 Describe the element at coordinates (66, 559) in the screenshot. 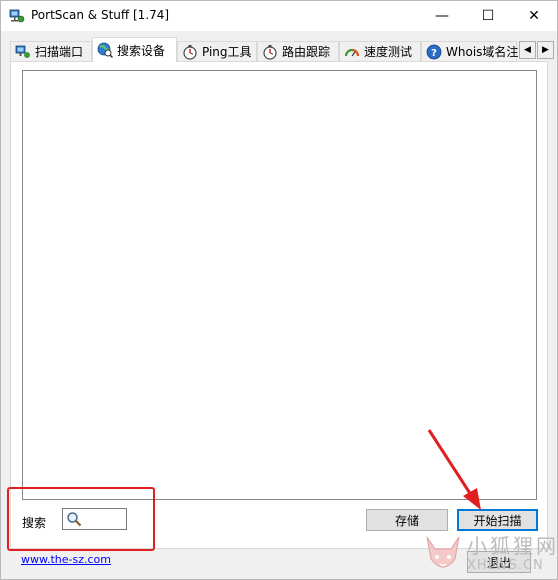

I see `website-link: www.the-sz.com` at that location.